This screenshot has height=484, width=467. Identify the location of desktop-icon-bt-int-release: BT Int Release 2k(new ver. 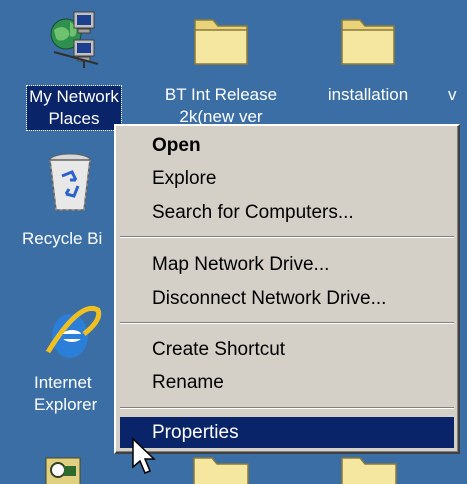
(221, 69).